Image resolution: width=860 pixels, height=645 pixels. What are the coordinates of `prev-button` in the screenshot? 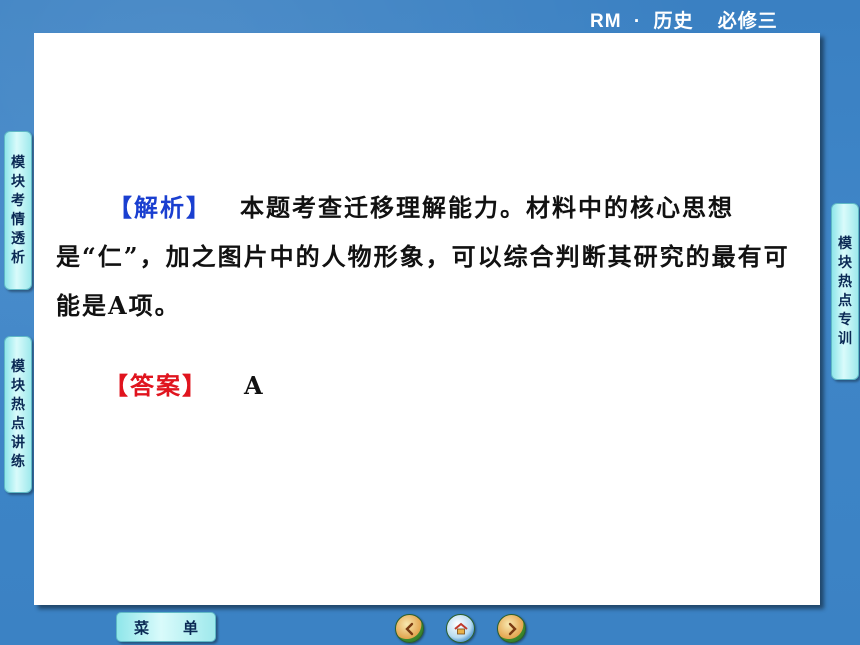 It's located at (409, 628).